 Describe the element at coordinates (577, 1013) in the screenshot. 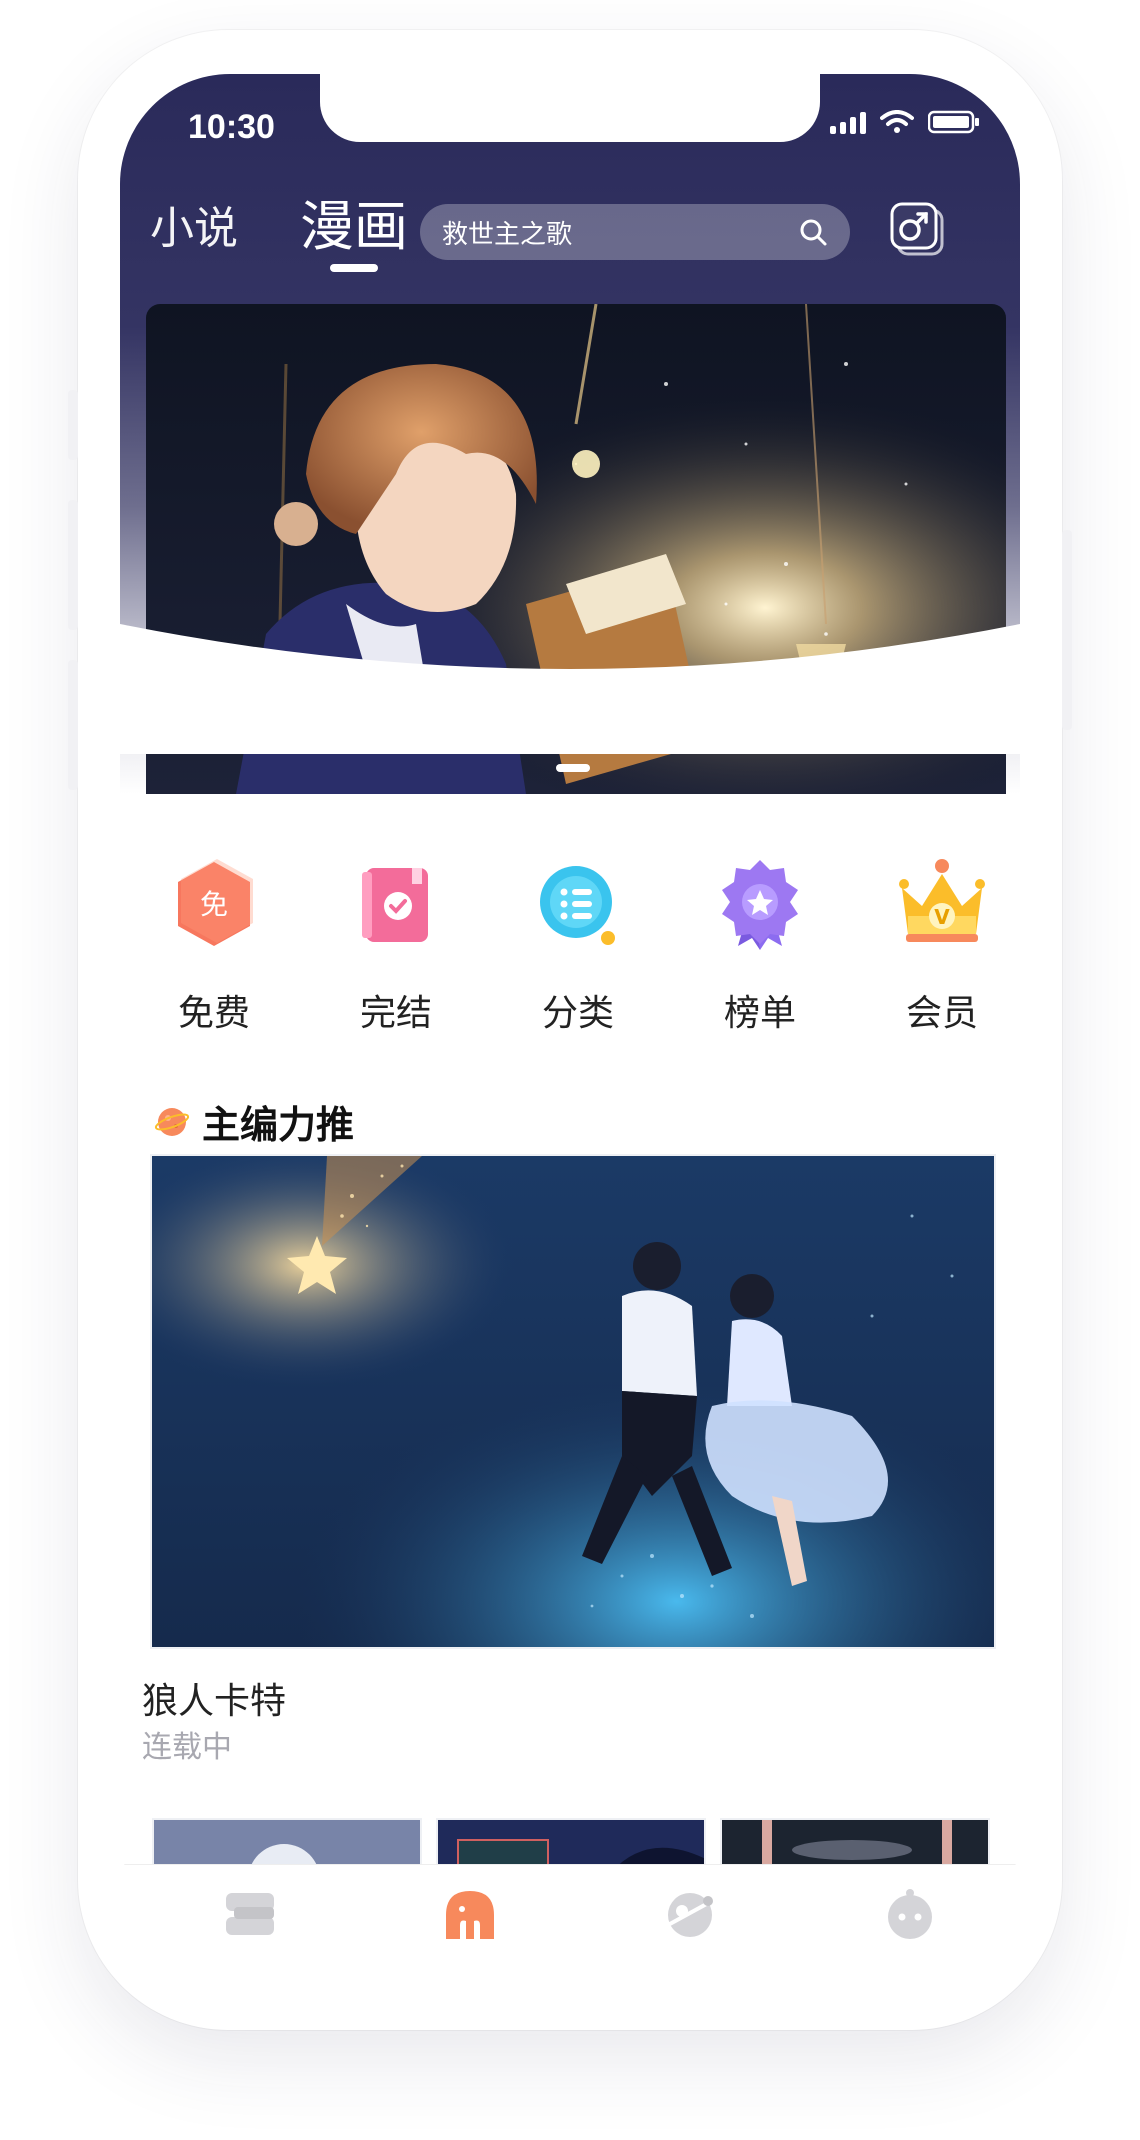

I see `category-label: 分类` at that location.